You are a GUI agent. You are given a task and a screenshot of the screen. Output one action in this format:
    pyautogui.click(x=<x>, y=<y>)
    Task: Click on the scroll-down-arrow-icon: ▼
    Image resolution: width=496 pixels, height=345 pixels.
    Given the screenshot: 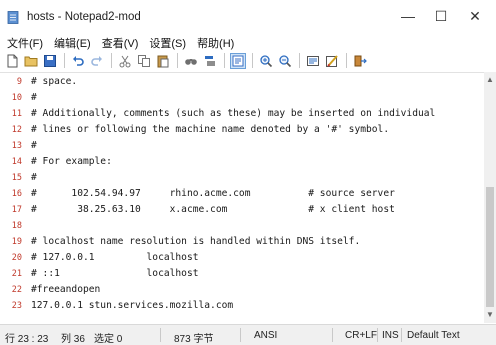 What is the action you would take?
    pyautogui.click(x=490, y=314)
    